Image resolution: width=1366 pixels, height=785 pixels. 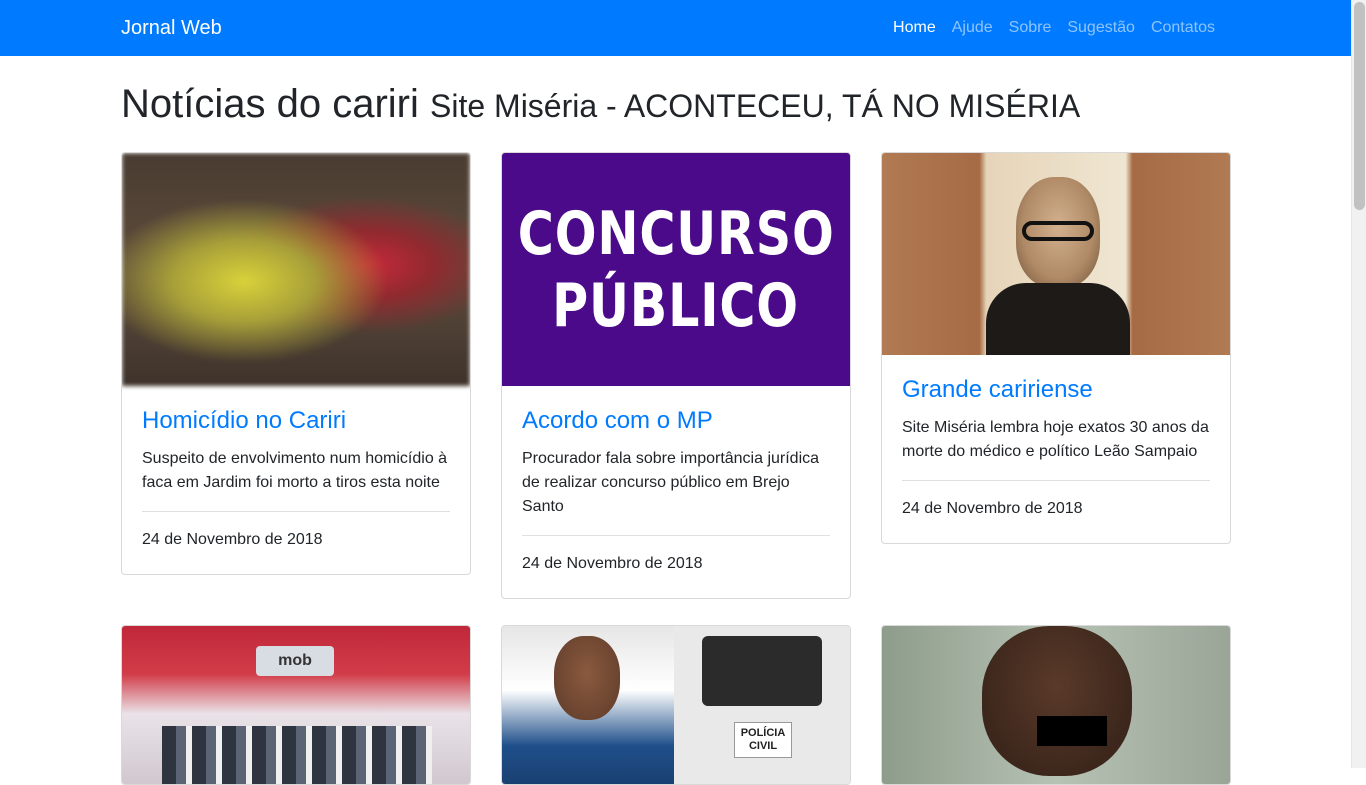 What do you see at coordinates (1056, 389) in the screenshot?
I see `card-title-link: Grande caririense` at bounding box center [1056, 389].